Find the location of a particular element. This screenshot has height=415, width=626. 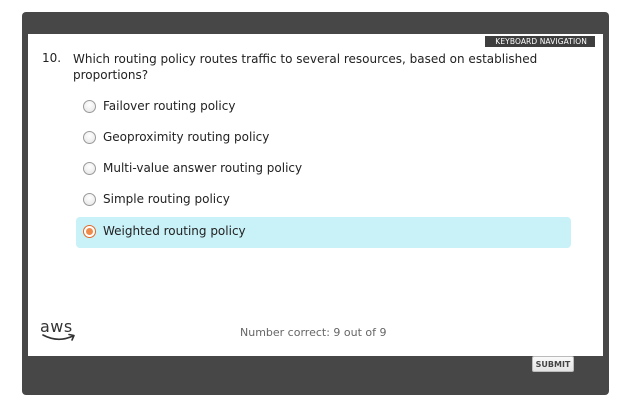

submit-button: SUBMIT is located at coordinates (553, 364).